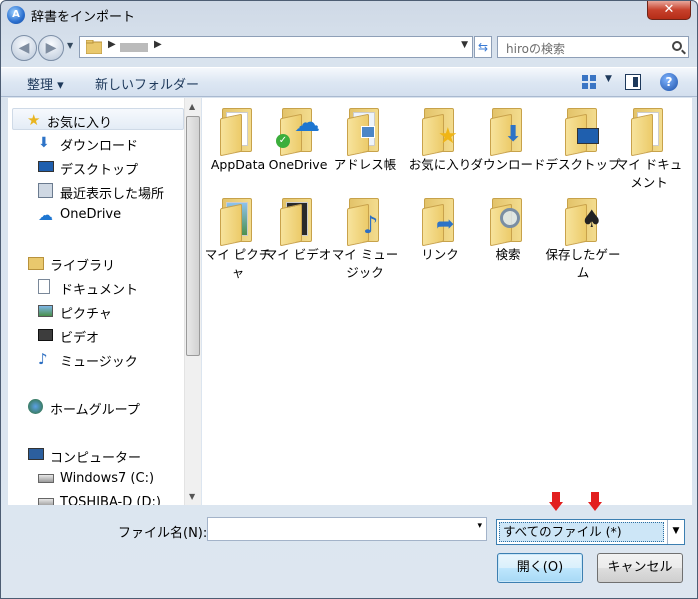 Image resolution: width=698 pixels, height=599 pixels. What do you see at coordinates (192, 106) in the screenshot?
I see `scroll-up-icon: ▲` at bounding box center [192, 106].